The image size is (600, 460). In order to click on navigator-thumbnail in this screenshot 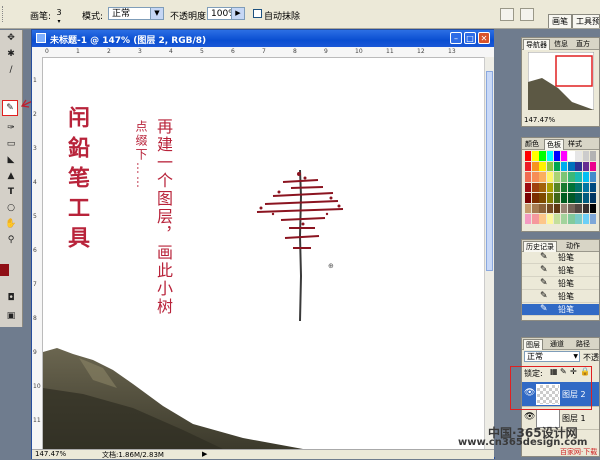, I will do `click(561, 81)`.